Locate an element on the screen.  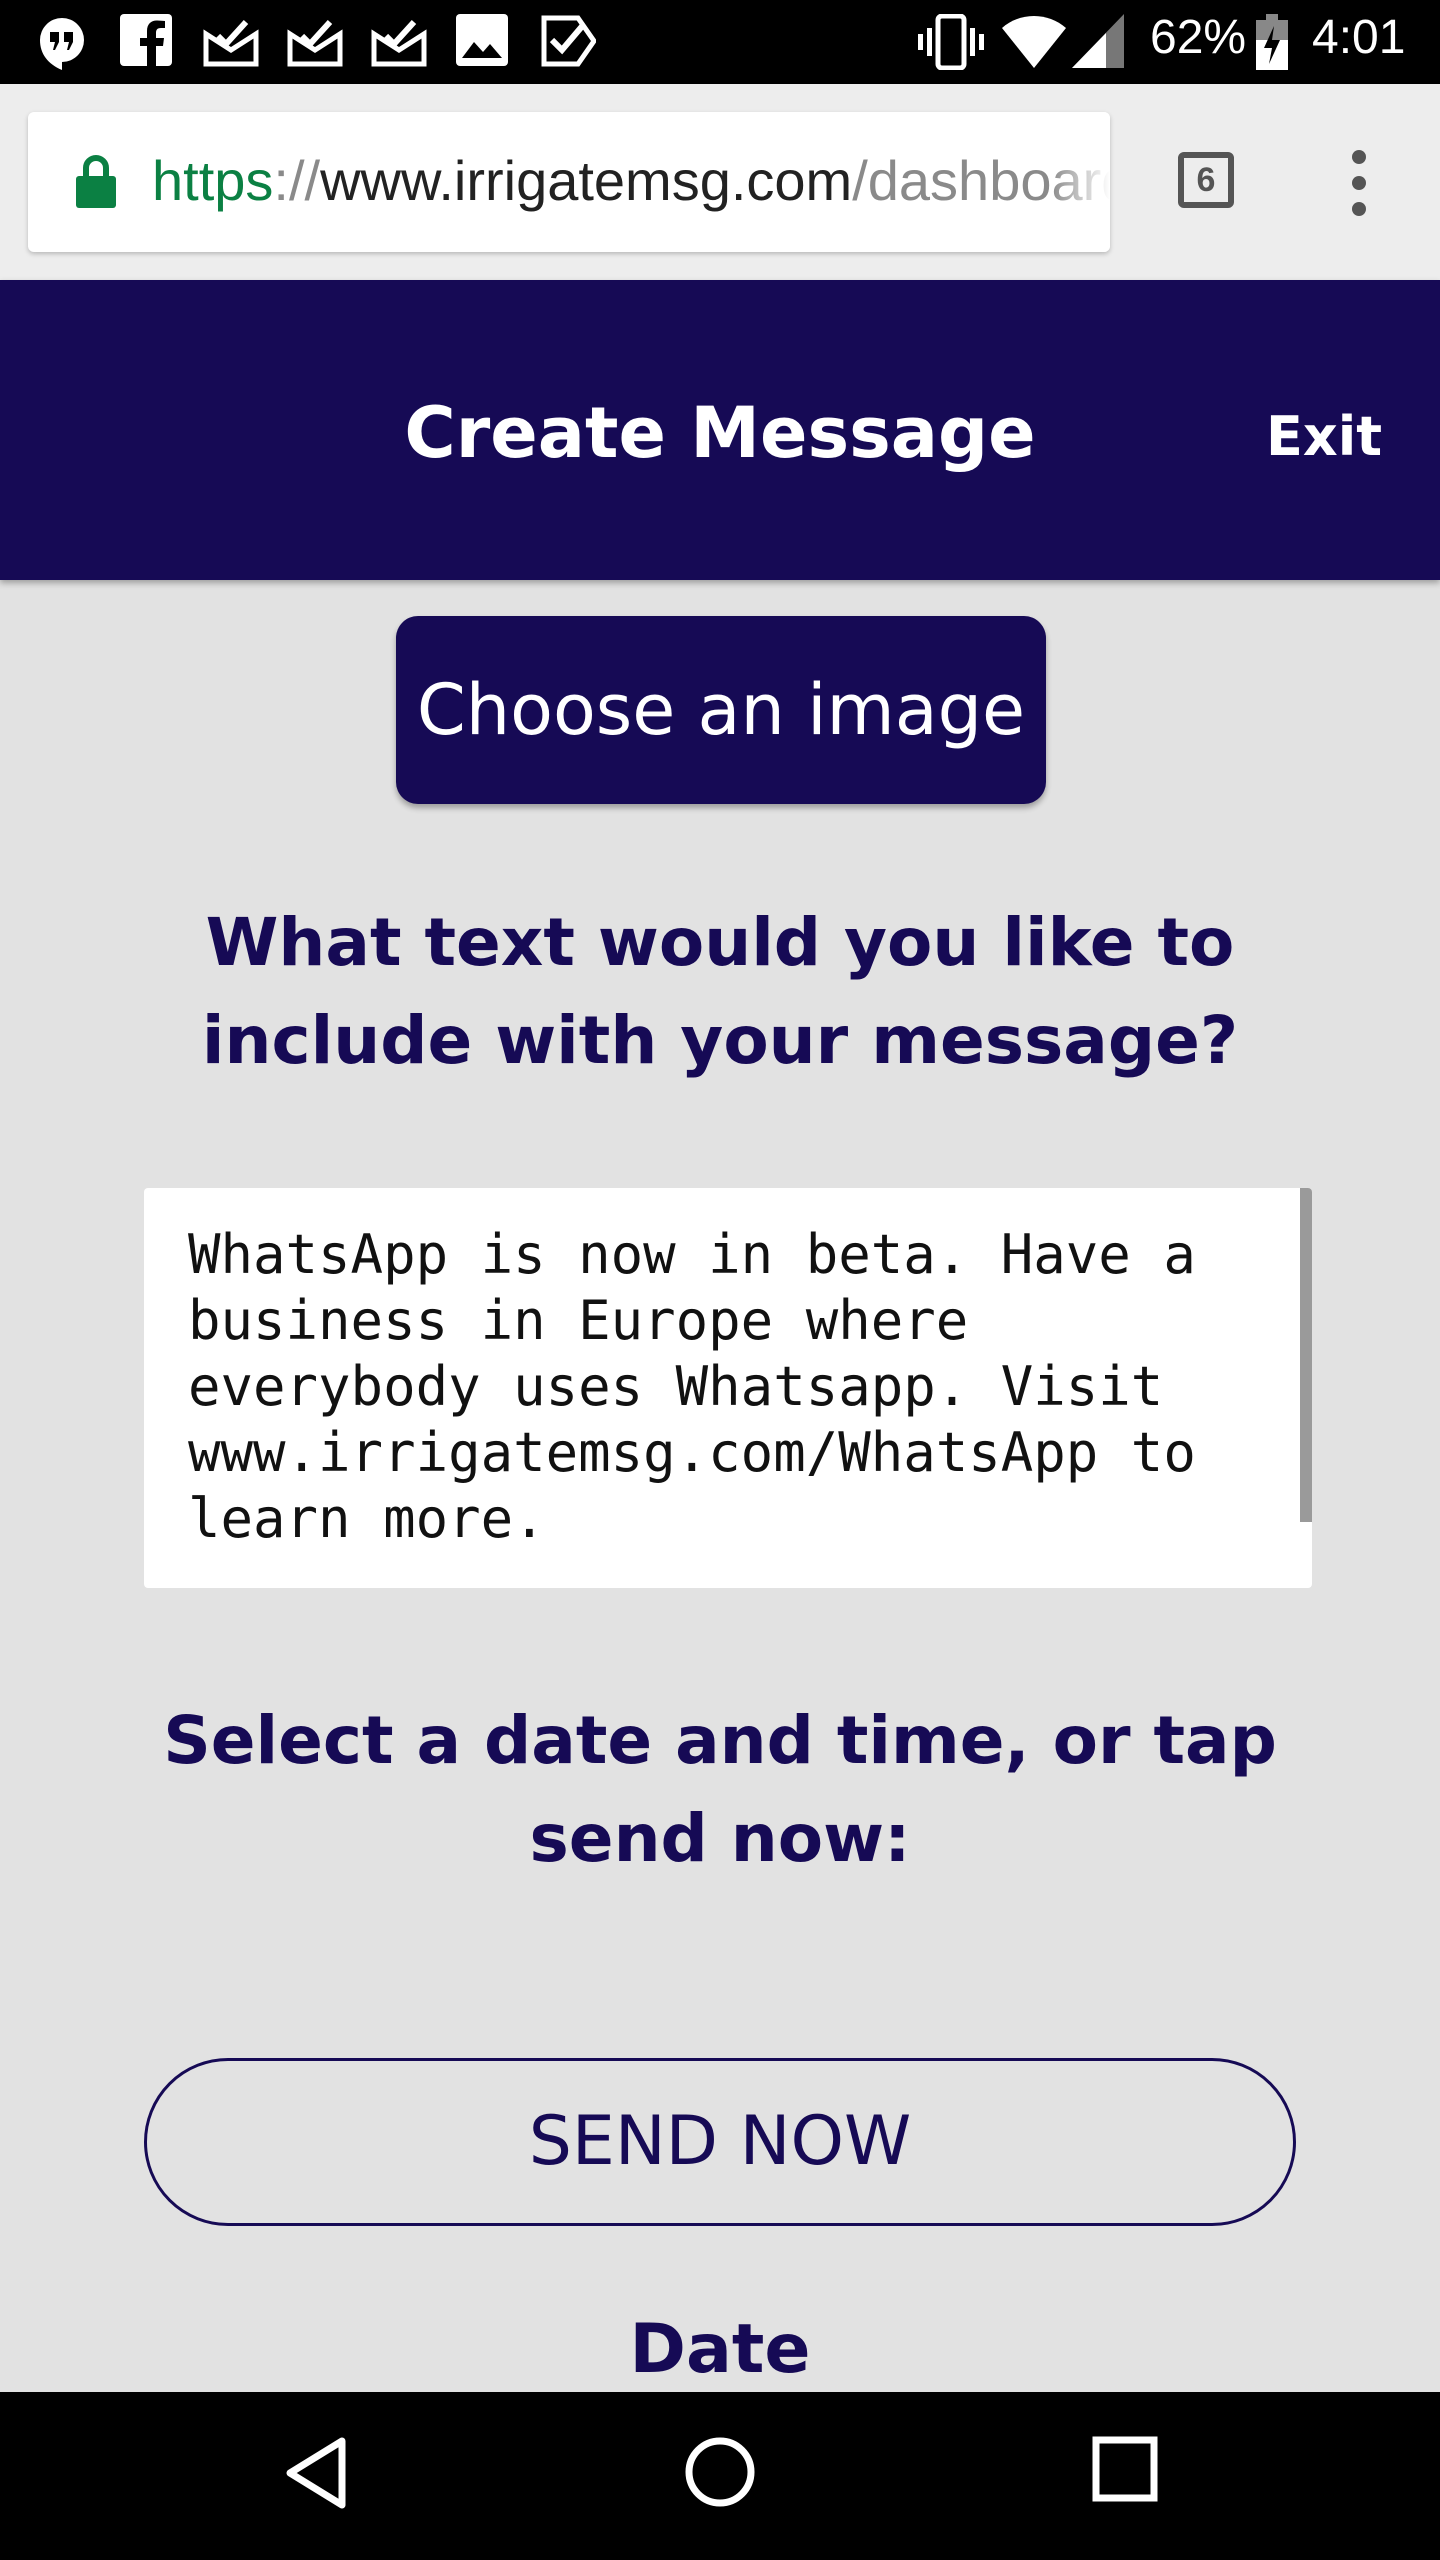
check-tag-icon is located at coordinates (568, 41).